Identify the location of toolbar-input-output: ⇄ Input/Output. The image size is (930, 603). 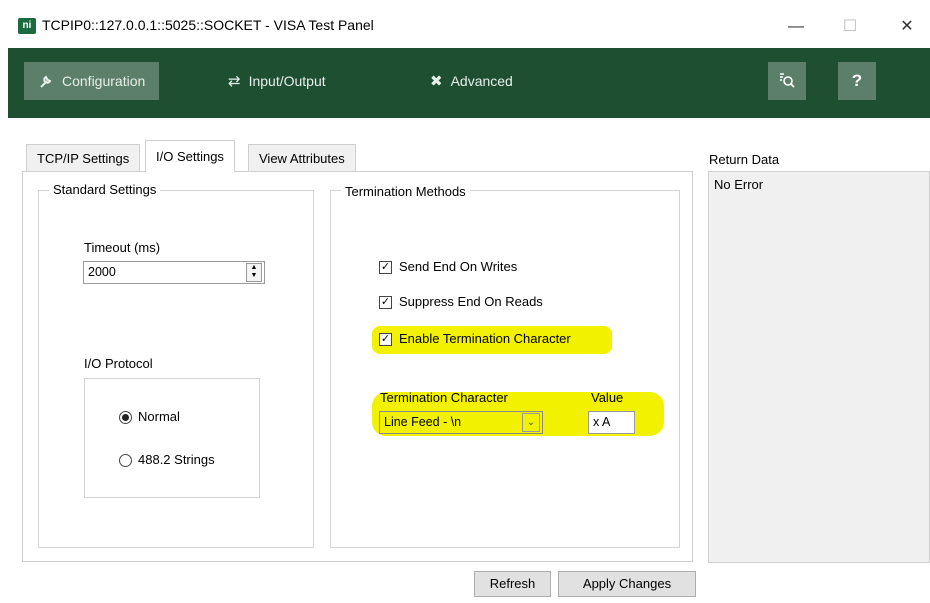
(277, 81).